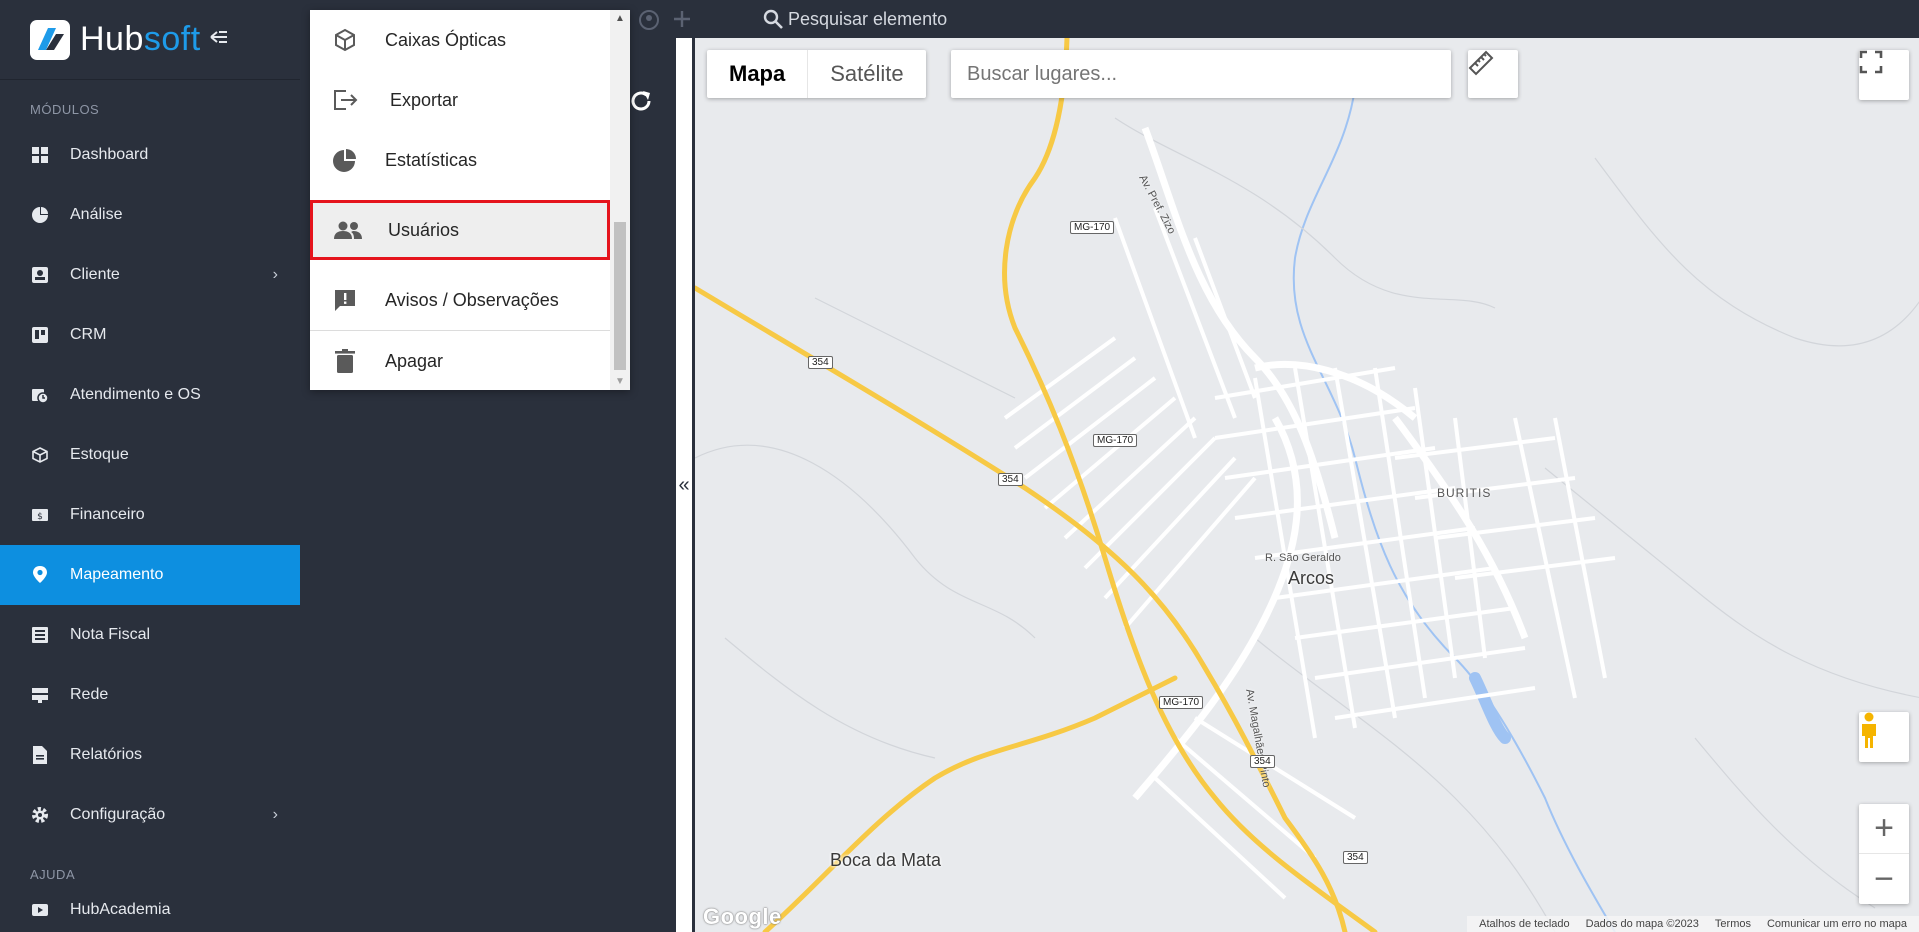  What do you see at coordinates (1303, 558) in the screenshot?
I see `map-street-label: R. São Geraldo` at bounding box center [1303, 558].